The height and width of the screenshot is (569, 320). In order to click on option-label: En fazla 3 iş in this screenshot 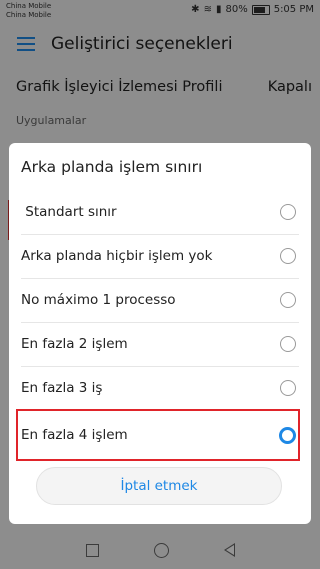, I will do `click(62, 388)`.